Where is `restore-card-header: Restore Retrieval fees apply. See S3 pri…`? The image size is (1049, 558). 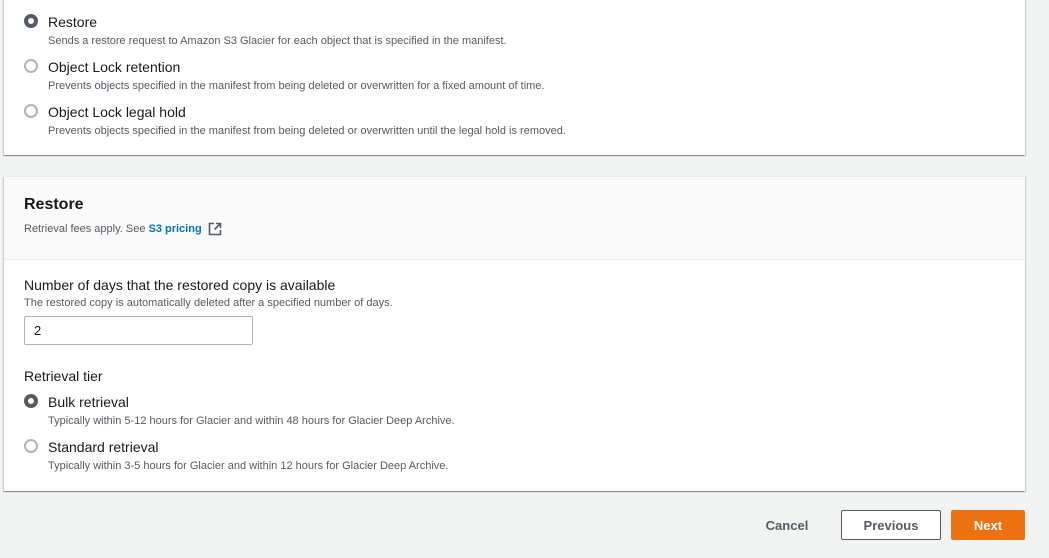
restore-card-header: Restore Retrieval fees apply. See S3 pri… is located at coordinates (514, 218).